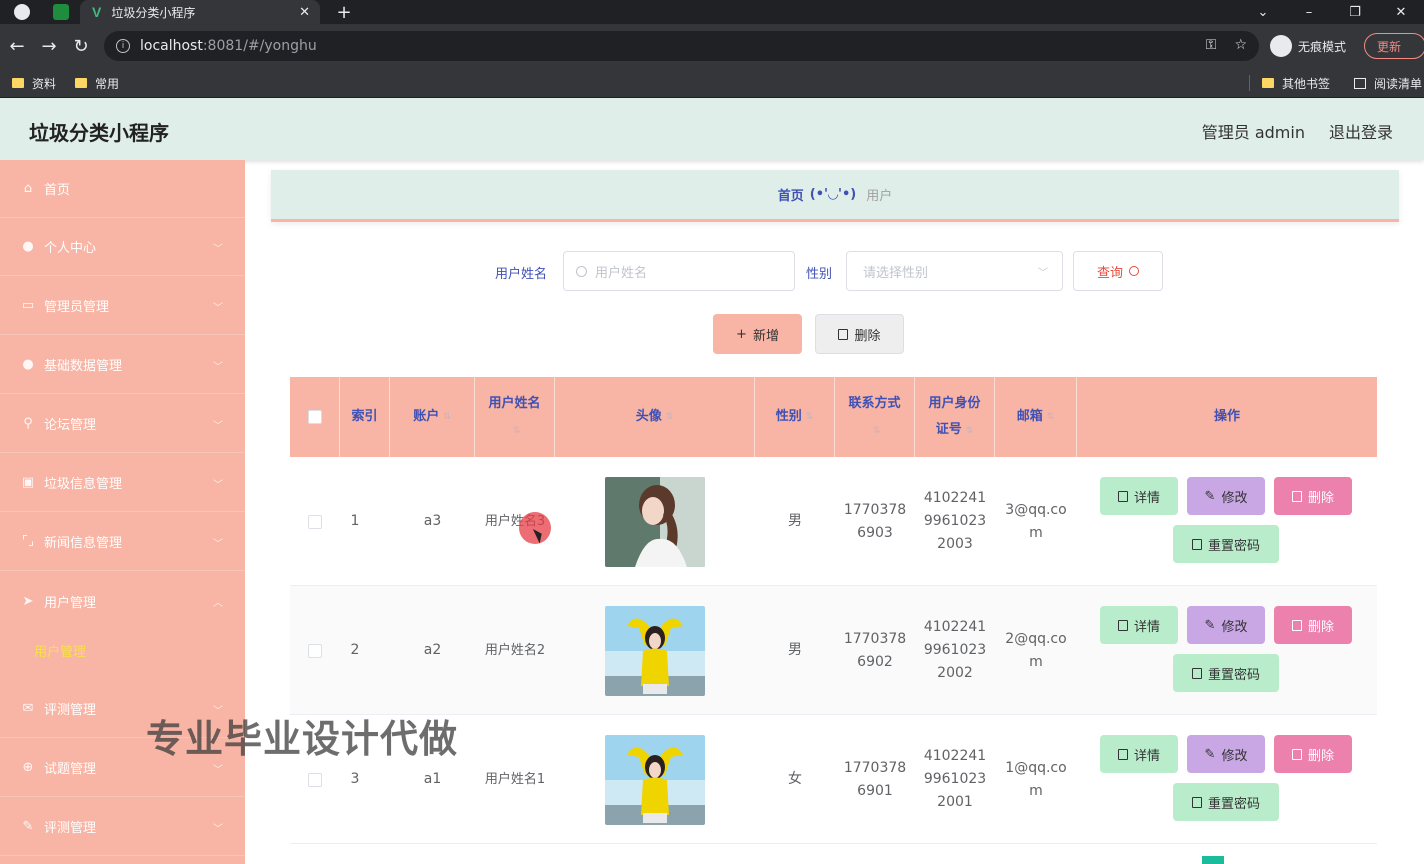 This screenshot has height=864, width=1424. Describe the element at coordinates (1296, 83) in the screenshot. I see `bookmark-other: 其他书签` at that location.